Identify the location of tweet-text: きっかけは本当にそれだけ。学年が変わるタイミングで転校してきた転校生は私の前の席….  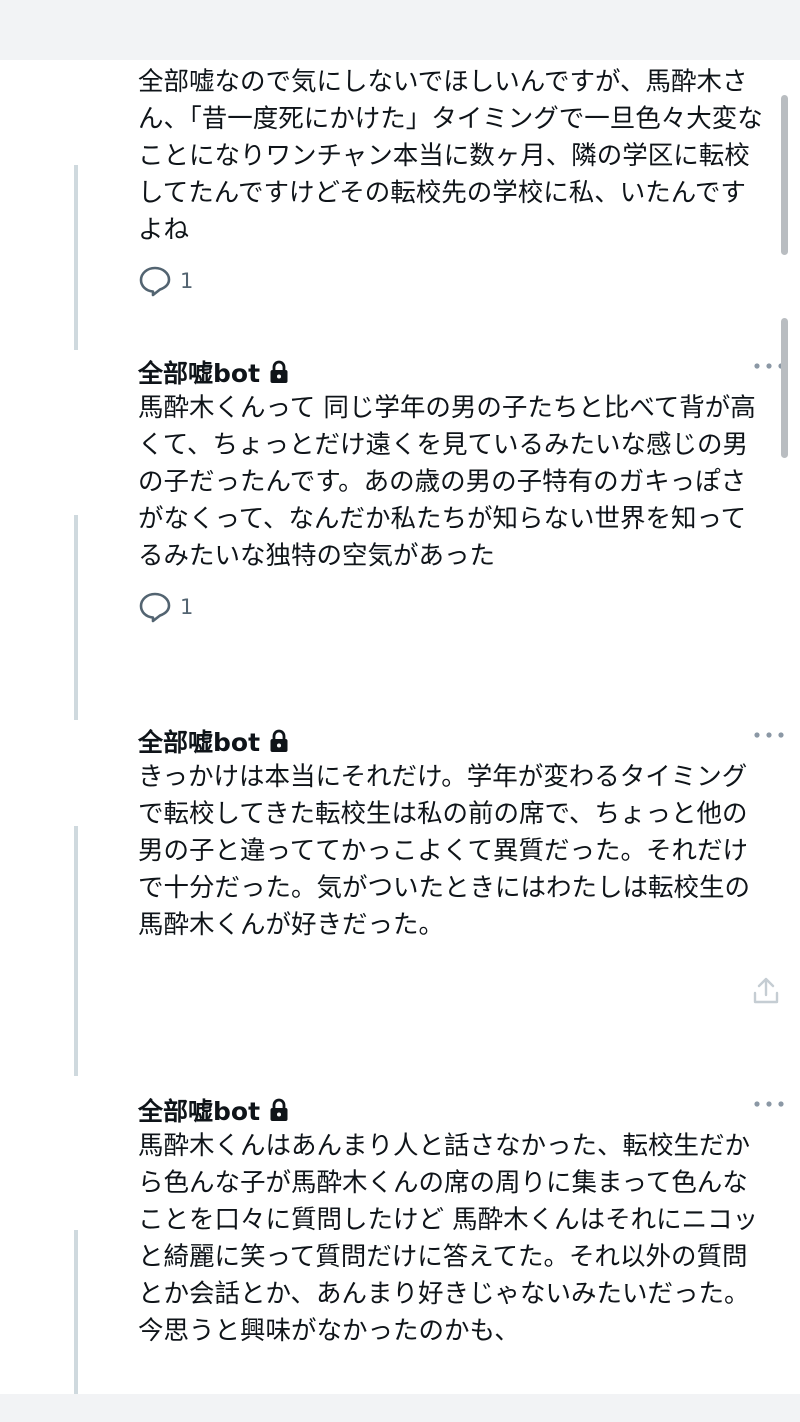
(444, 851).